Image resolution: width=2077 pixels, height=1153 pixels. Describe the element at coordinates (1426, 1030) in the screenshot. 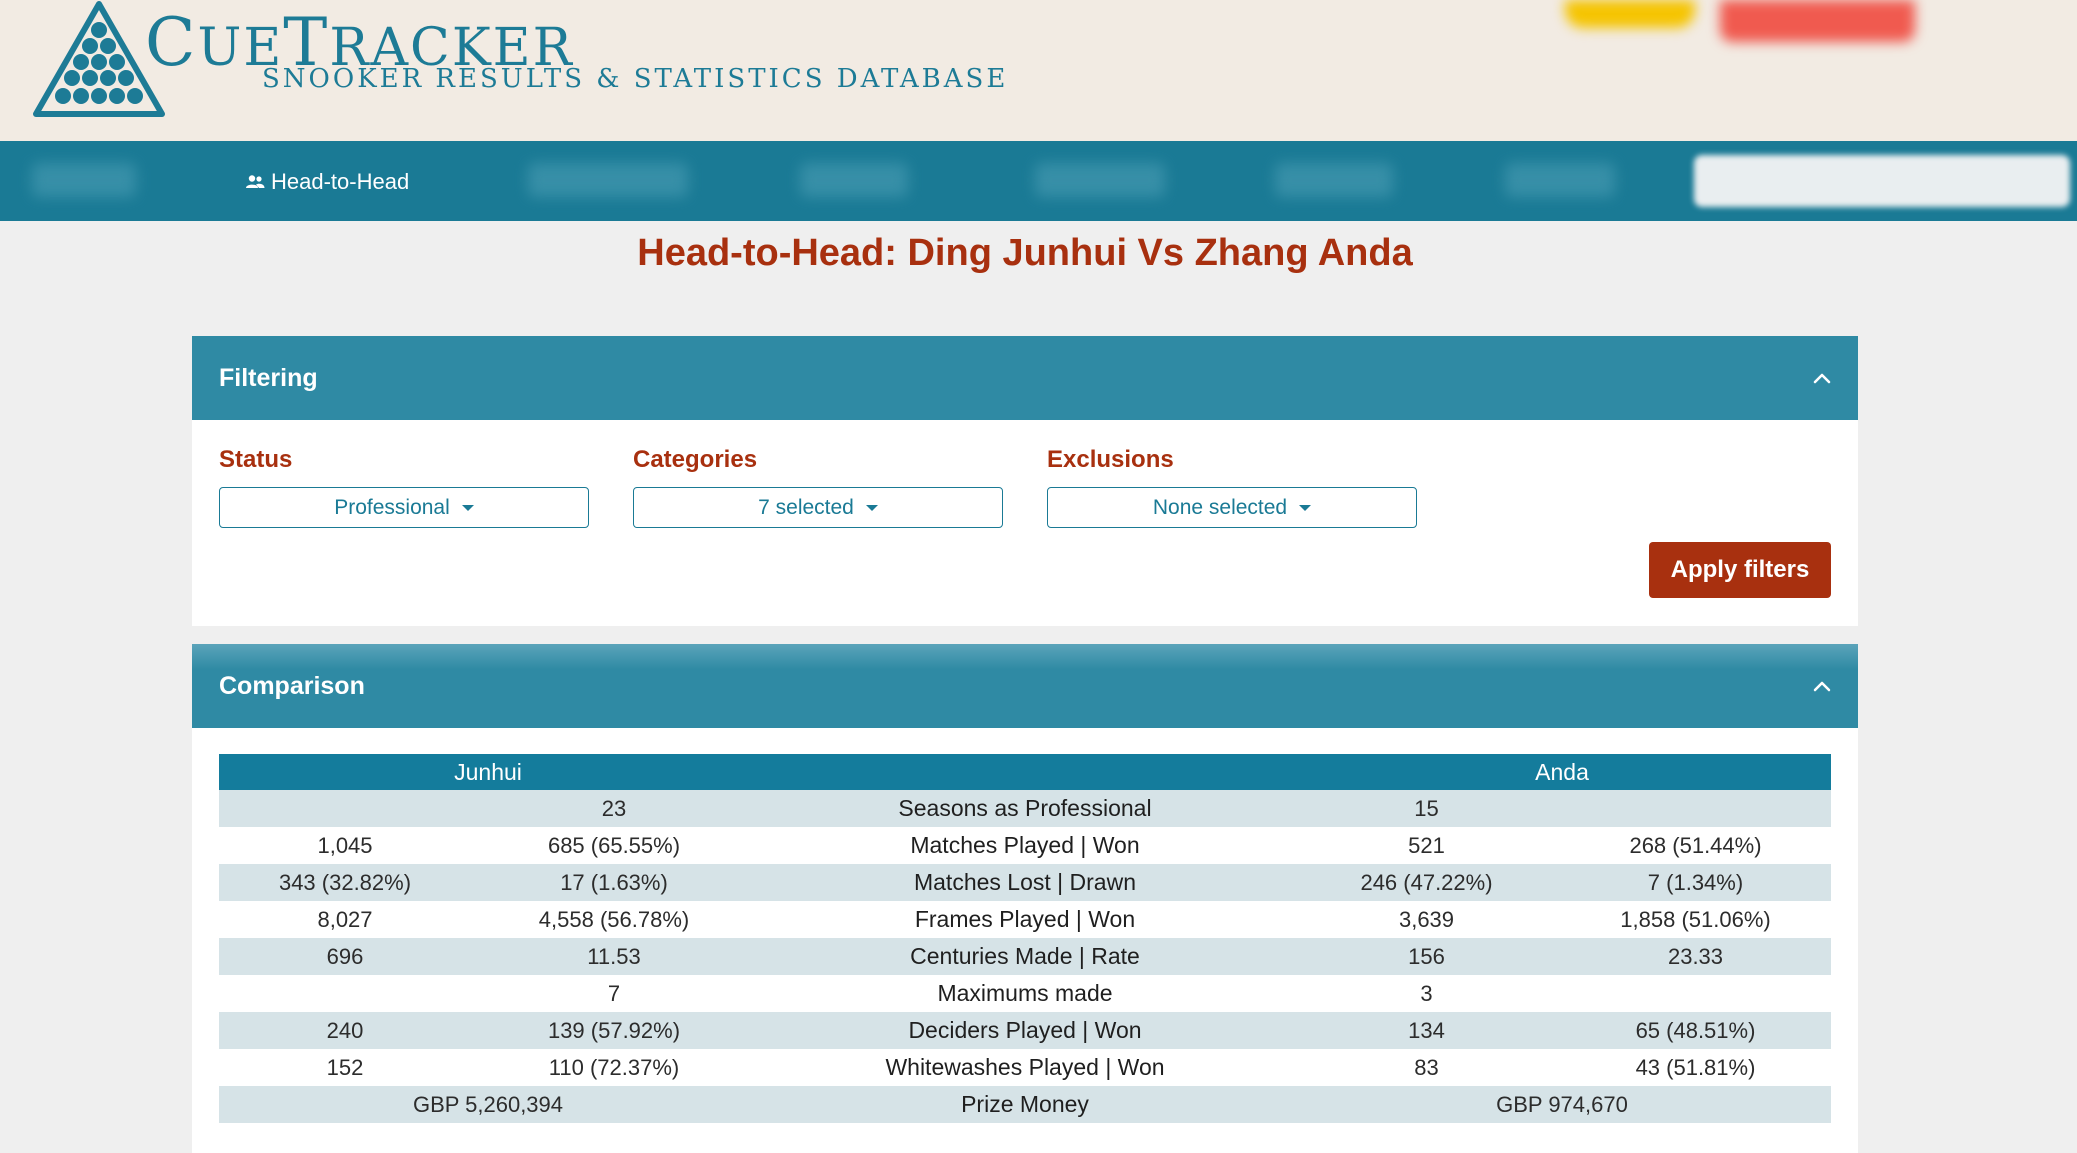

I see `p2-value-a: 134` at that location.